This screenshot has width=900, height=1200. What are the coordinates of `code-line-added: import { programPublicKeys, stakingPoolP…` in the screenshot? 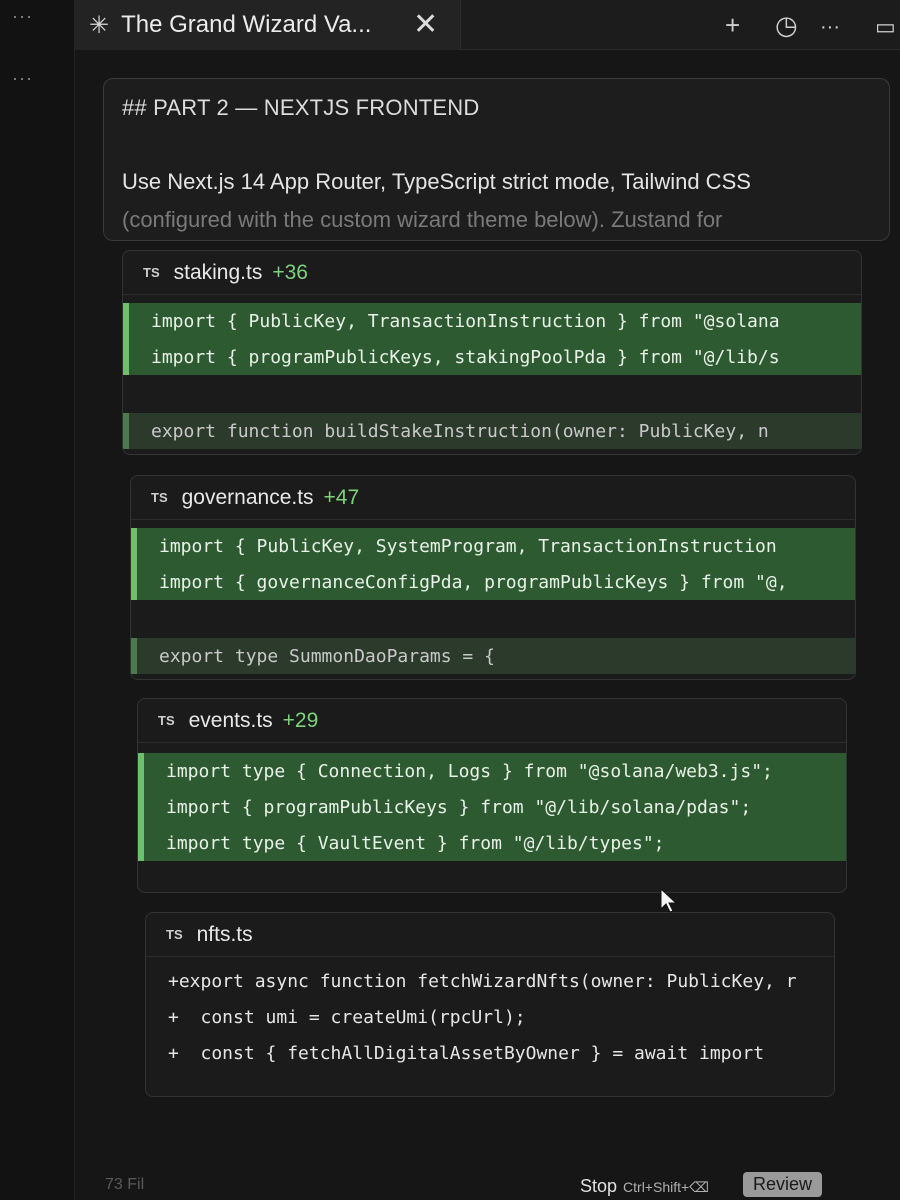 It's located at (492, 357).